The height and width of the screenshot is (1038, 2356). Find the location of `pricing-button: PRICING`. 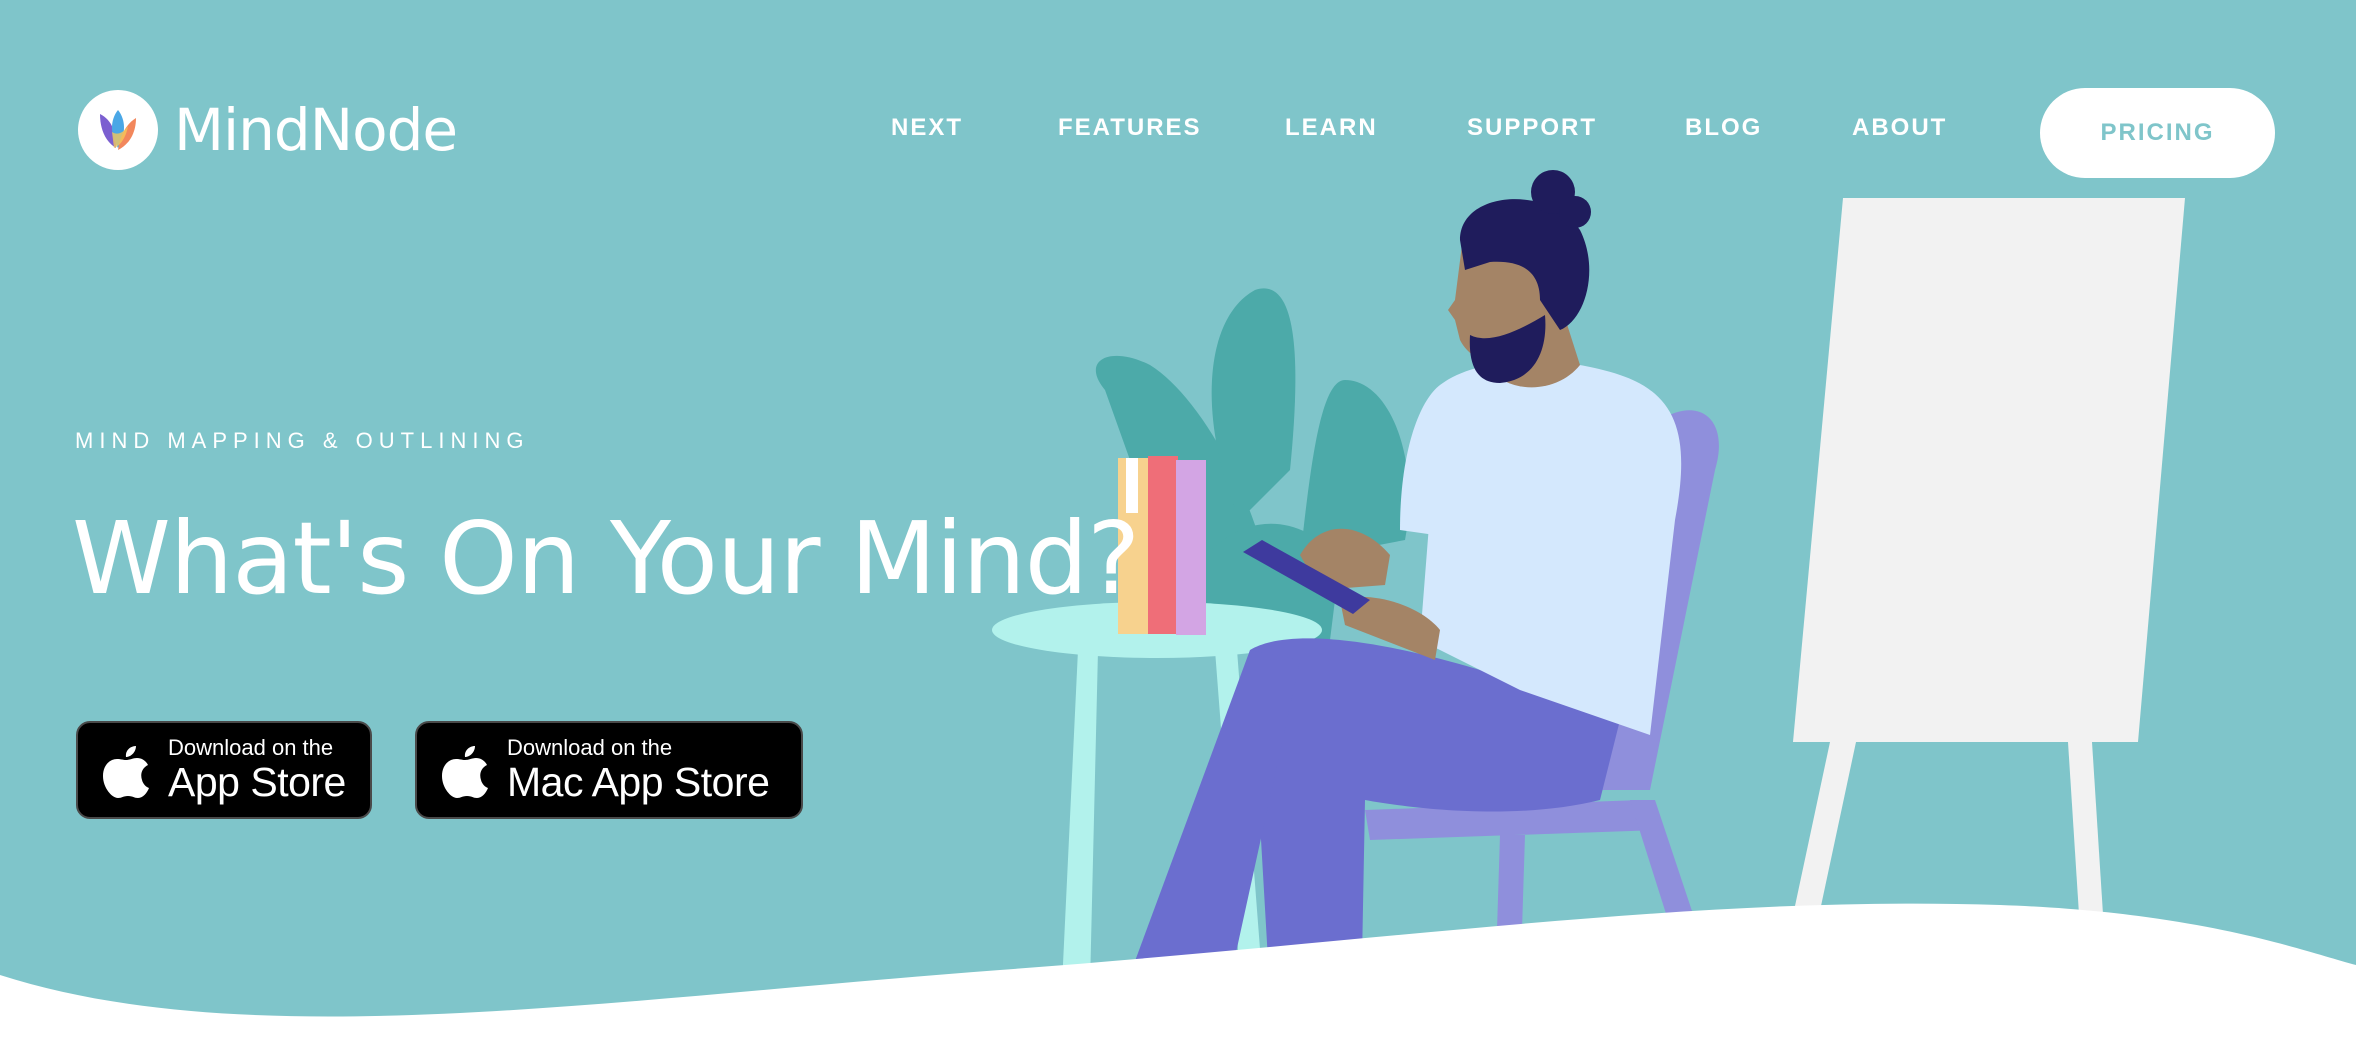

pricing-button: PRICING is located at coordinates (2157, 133).